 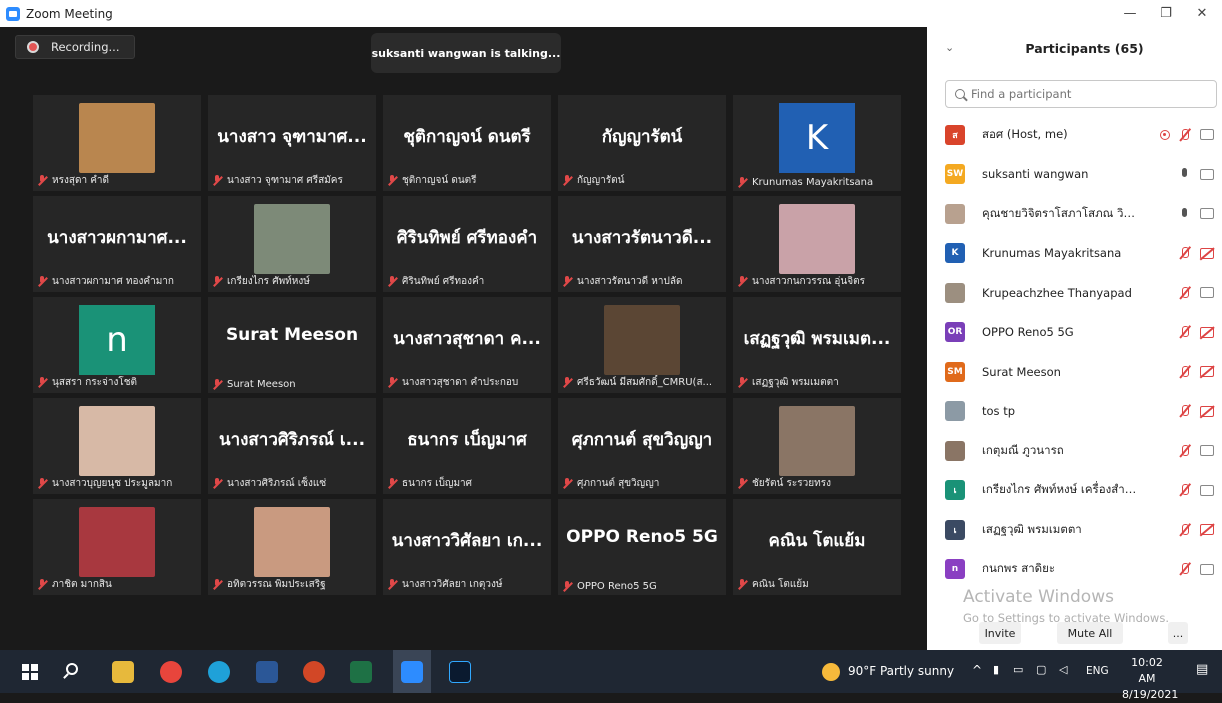 What do you see at coordinates (467, 143) in the screenshot?
I see `video-tile: ชุติกาญจน์ ดนตรี ชุติกาญจน์ ดนตรี` at bounding box center [467, 143].